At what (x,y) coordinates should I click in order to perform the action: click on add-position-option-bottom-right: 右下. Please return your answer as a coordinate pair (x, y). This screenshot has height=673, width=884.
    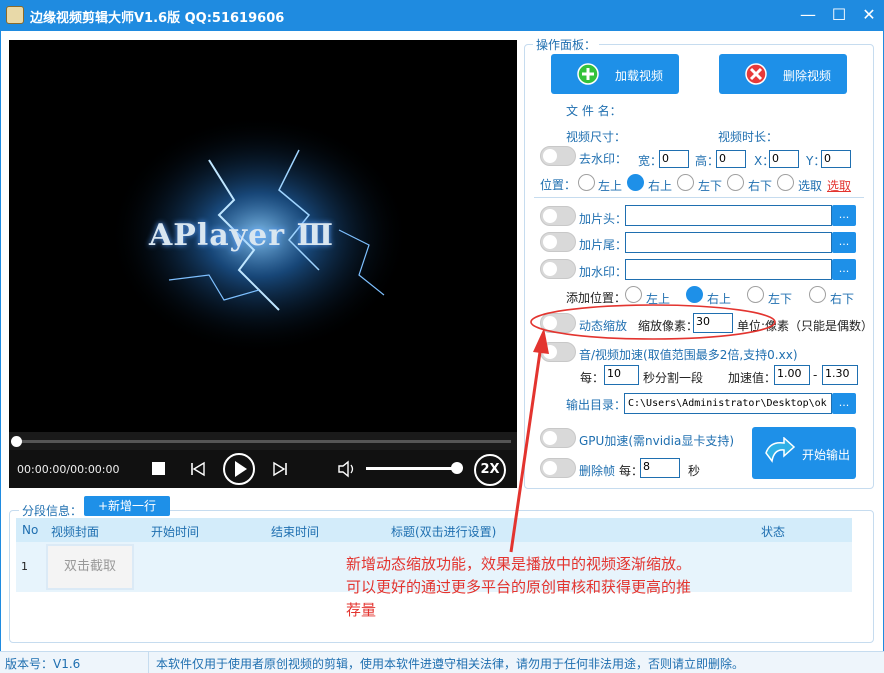
    Looking at the image, I should click on (842, 299).